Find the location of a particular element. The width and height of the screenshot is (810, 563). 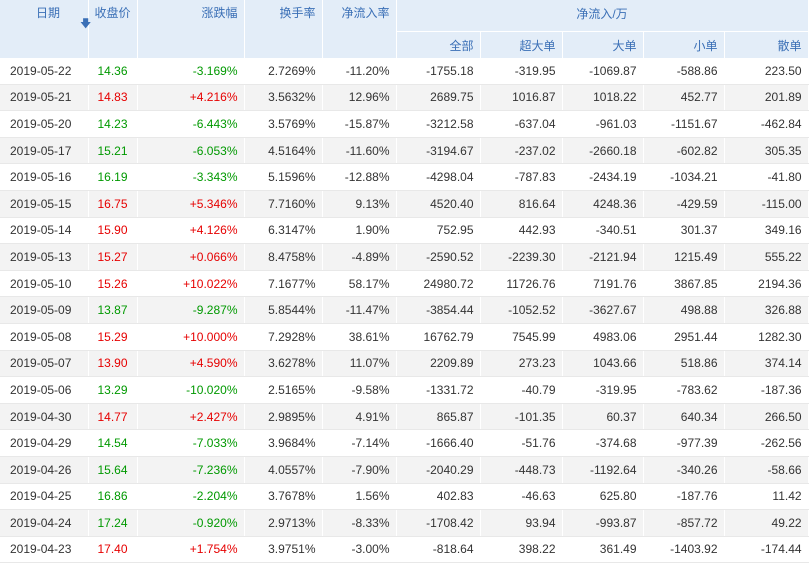

header-super-large: 超大单 is located at coordinates (521, 44).